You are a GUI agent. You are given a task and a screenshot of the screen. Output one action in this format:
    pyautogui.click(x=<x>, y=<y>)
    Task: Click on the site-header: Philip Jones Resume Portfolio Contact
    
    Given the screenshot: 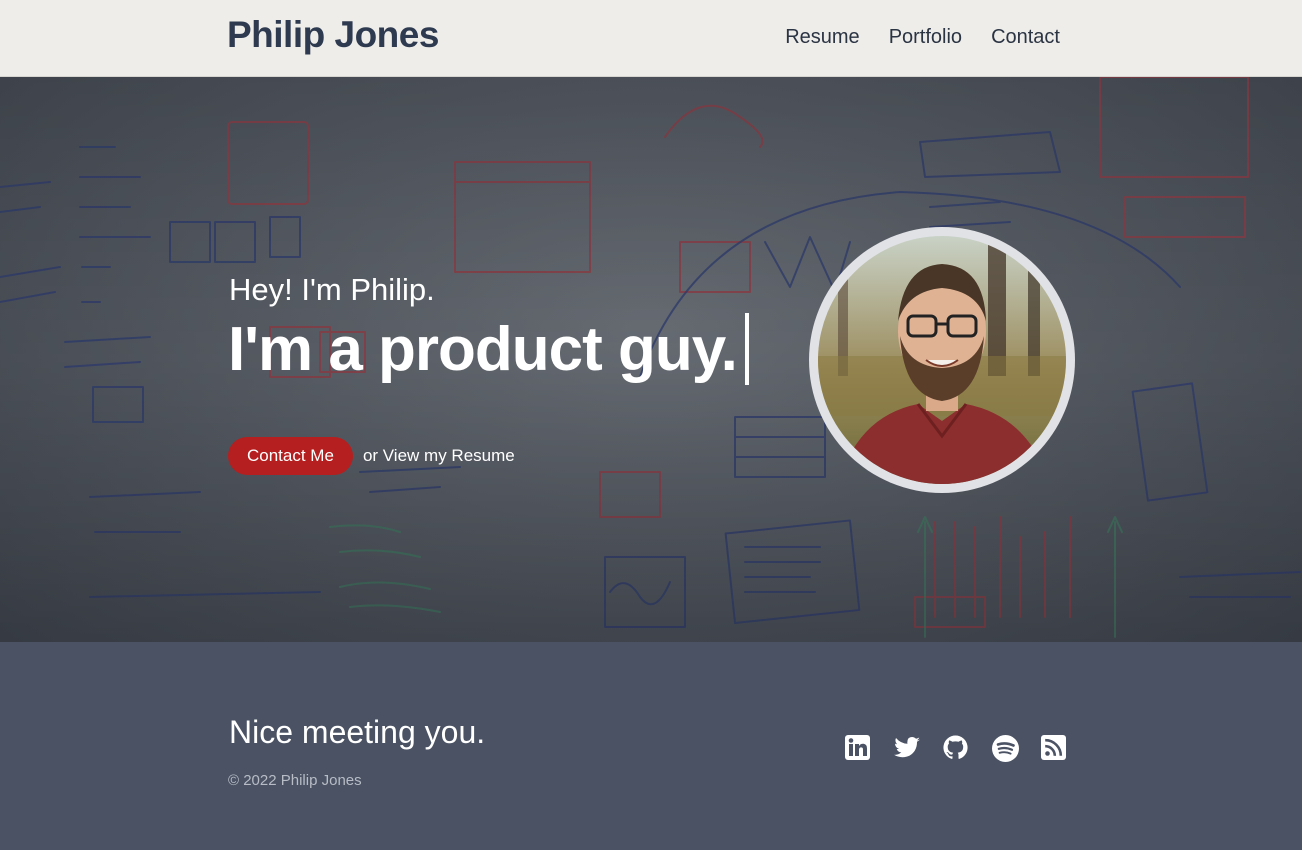 What is the action you would take?
    pyautogui.click(x=651, y=38)
    